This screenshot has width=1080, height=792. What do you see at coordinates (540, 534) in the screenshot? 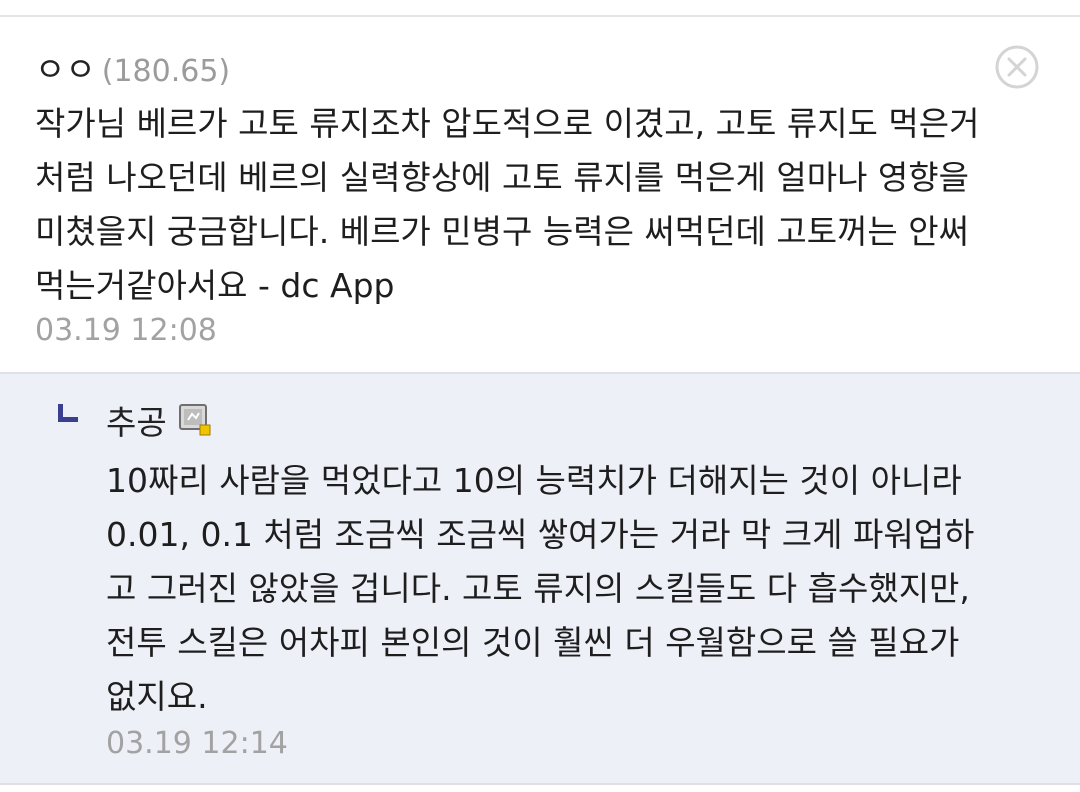
I see `reply-text-line: 0.01, 0.1 처럼 조금씩 조금씩 쌓여가는 거라 막 크게 파워업하` at bounding box center [540, 534].